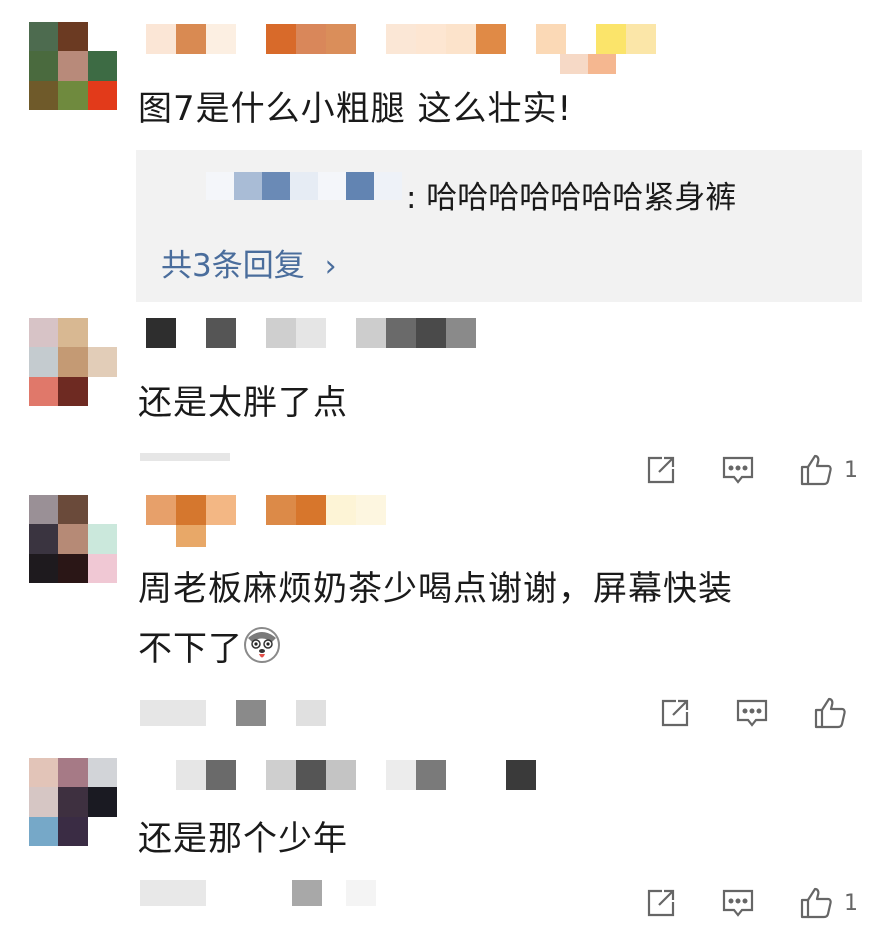 The image size is (884, 937). What do you see at coordinates (355, 109) in the screenshot?
I see `comment-text: 图7是什么小粗腿 这么壮实!` at bounding box center [355, 109].